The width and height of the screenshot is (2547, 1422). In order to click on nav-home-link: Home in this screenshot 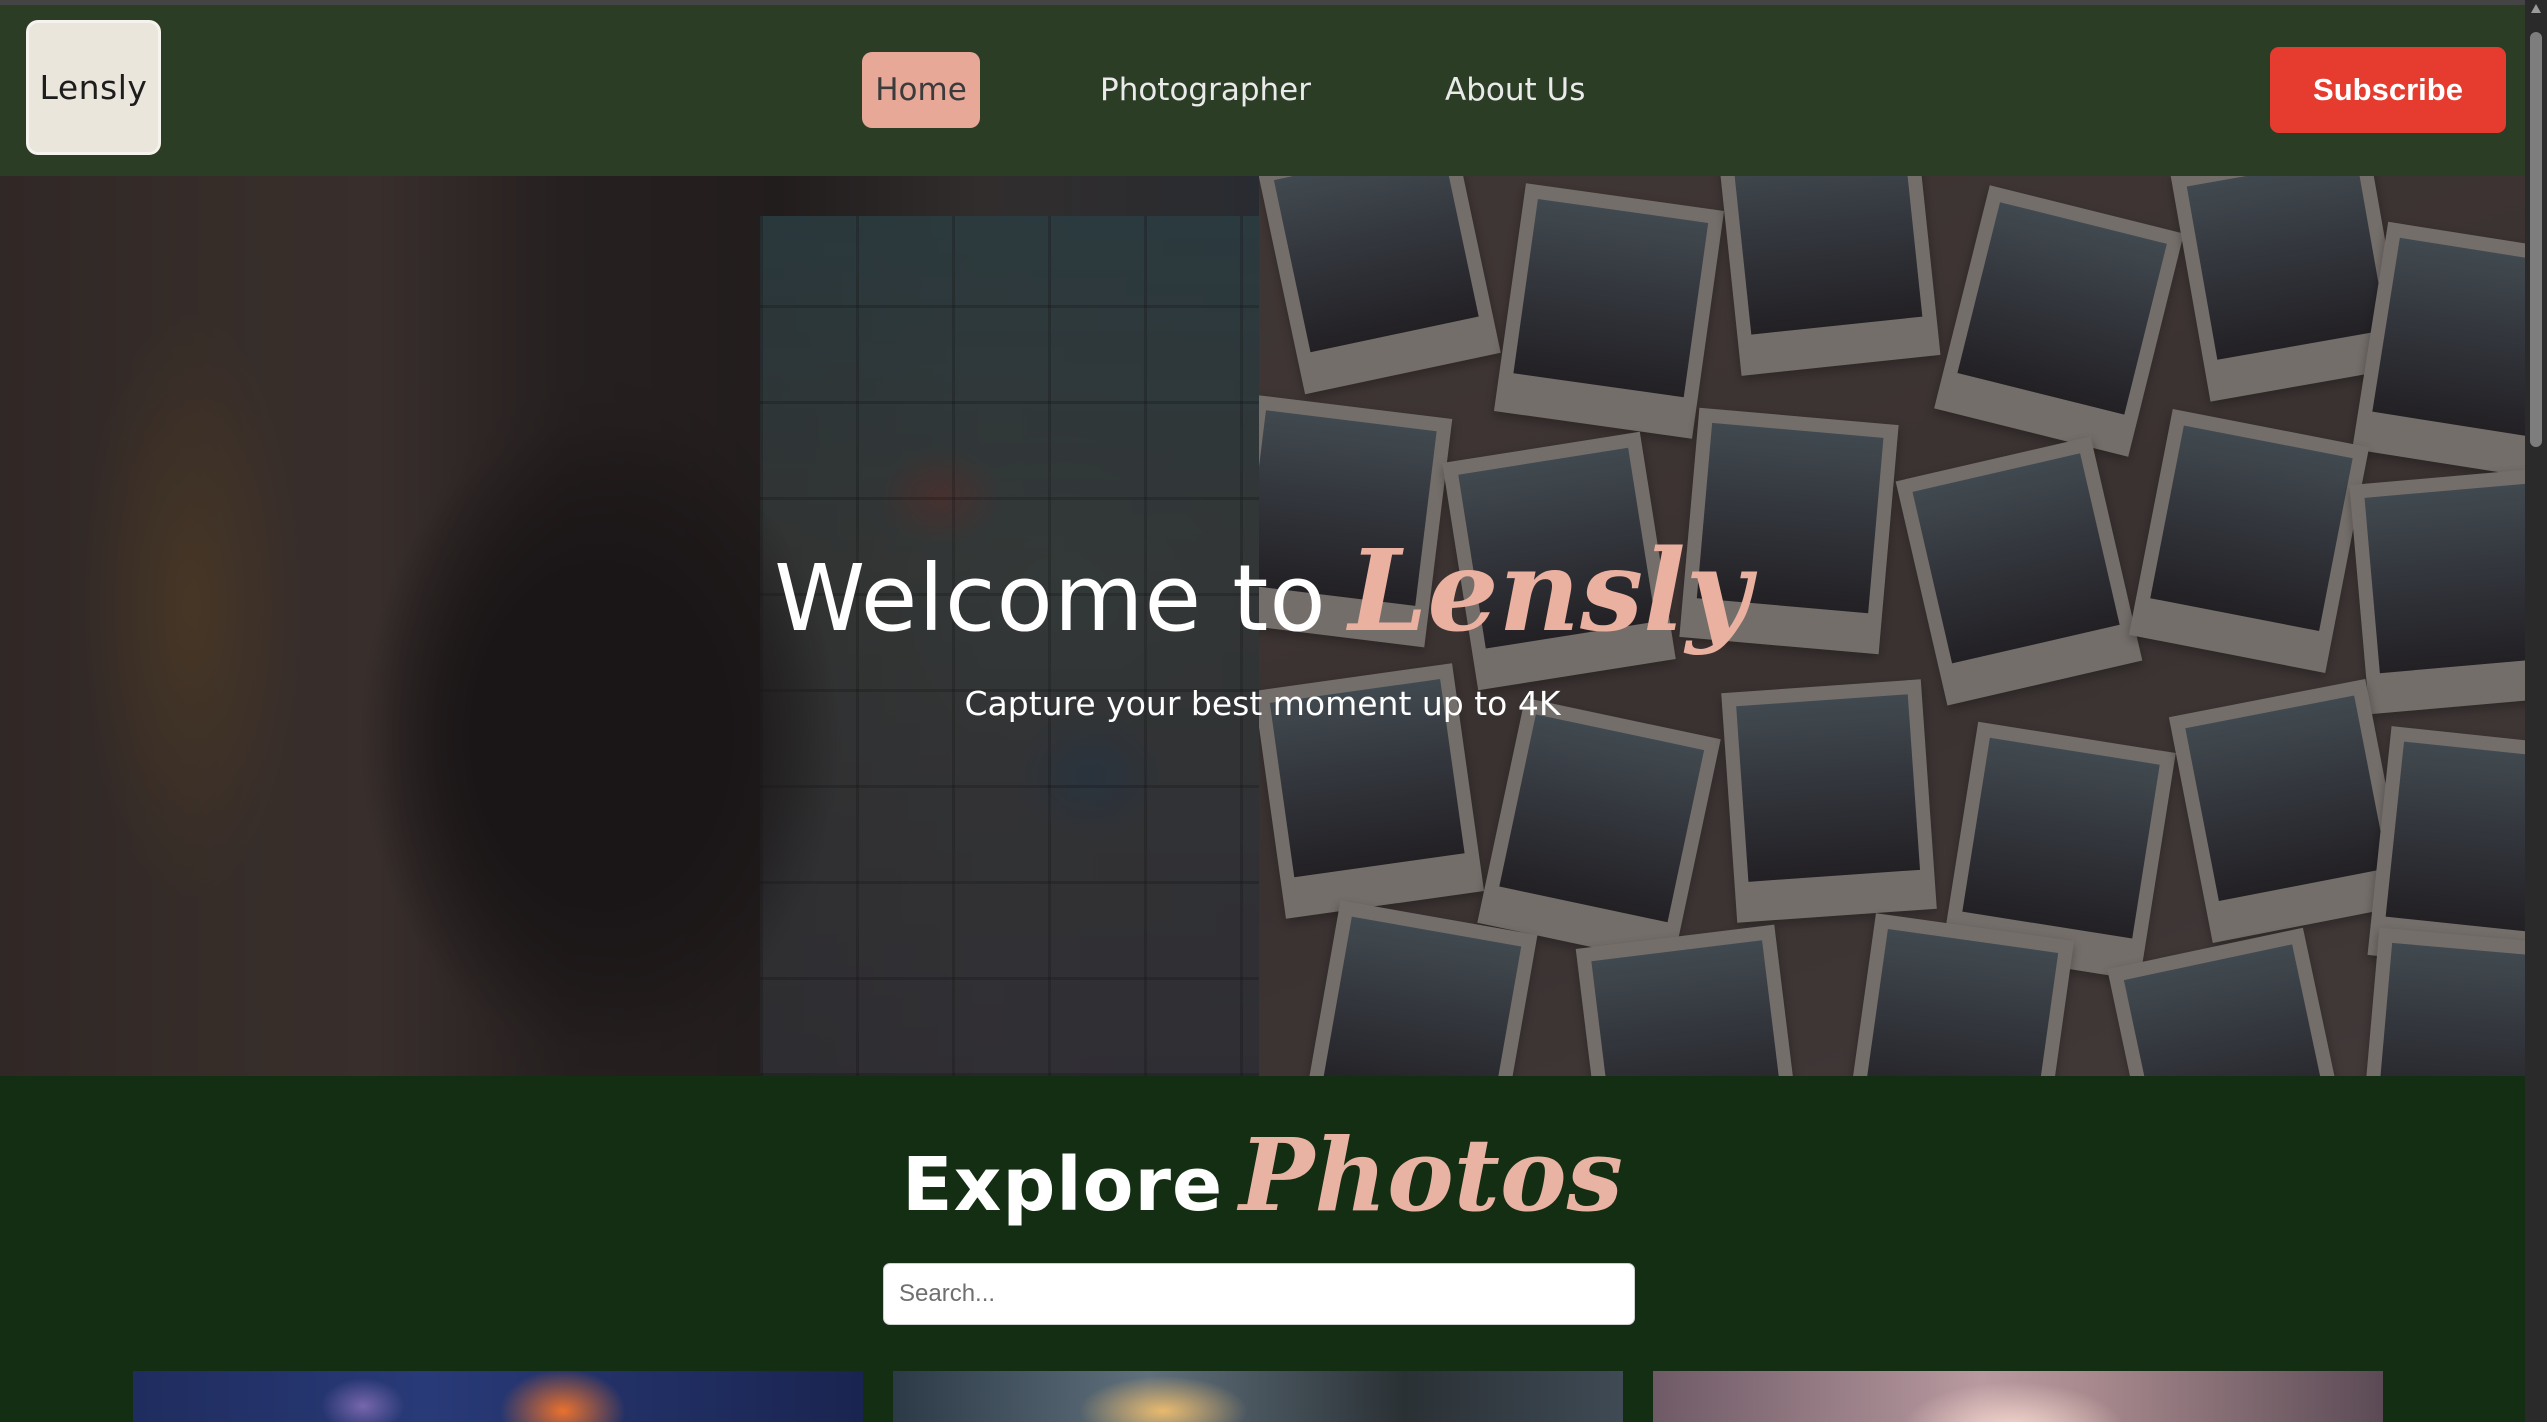, I will do `click(921, 90)`.